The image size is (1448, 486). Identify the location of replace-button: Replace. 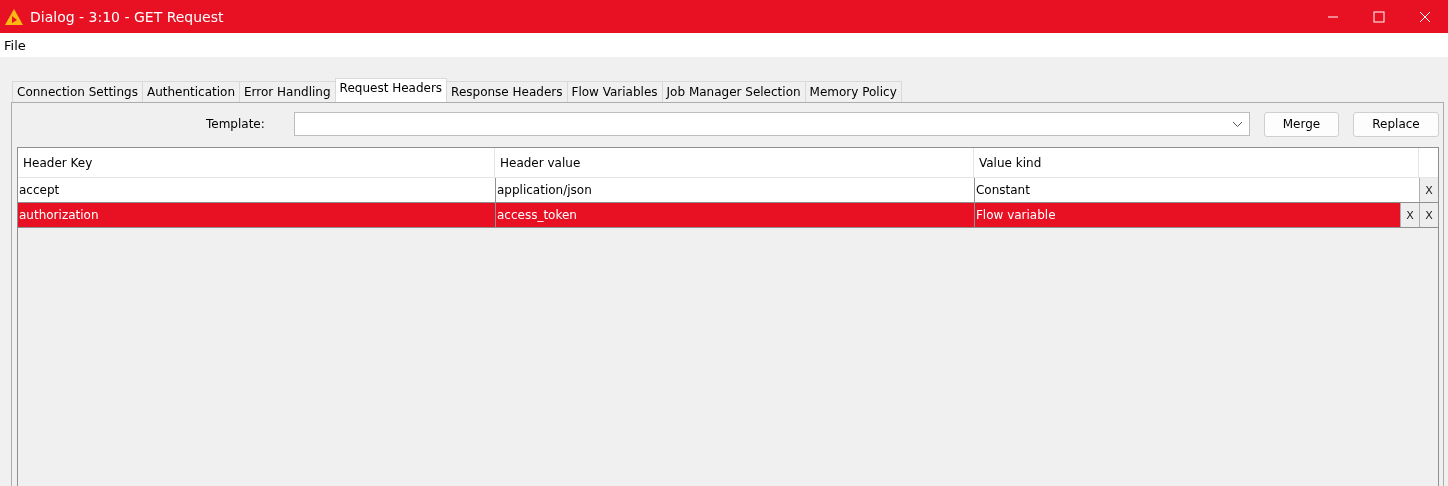
(1396, 124).